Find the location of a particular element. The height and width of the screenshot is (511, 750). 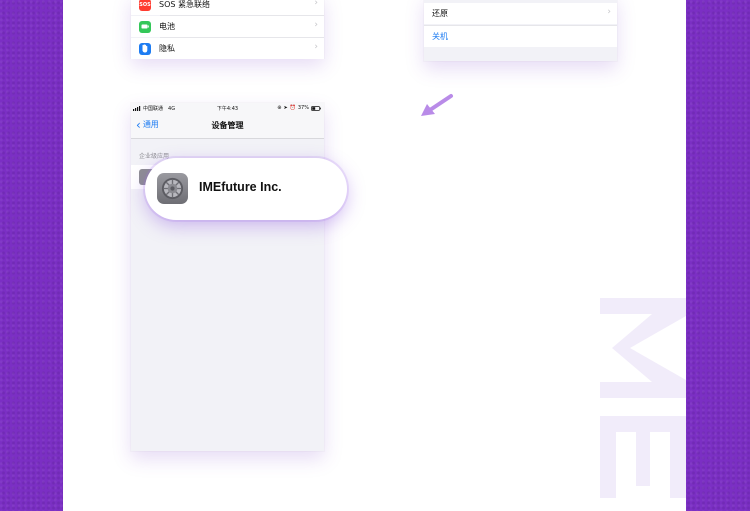

enterprise-app-callout: IMEfuture Inc. is located at coordinates (246, 189).